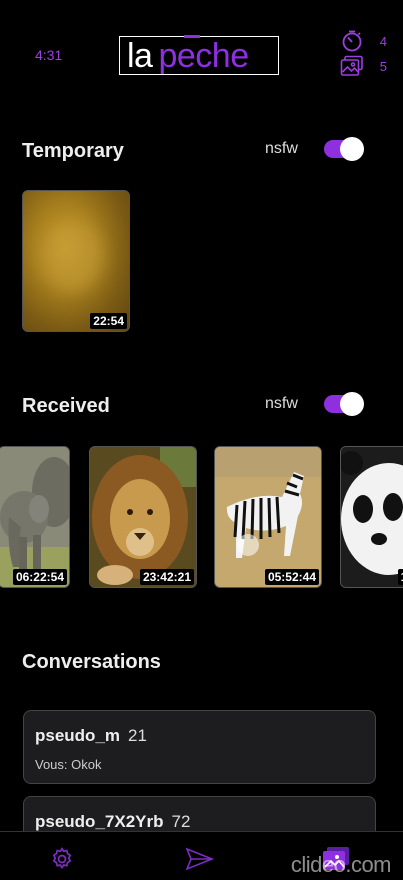  I want to click on received-nsfw-label: nsfw, so click(281, 403).